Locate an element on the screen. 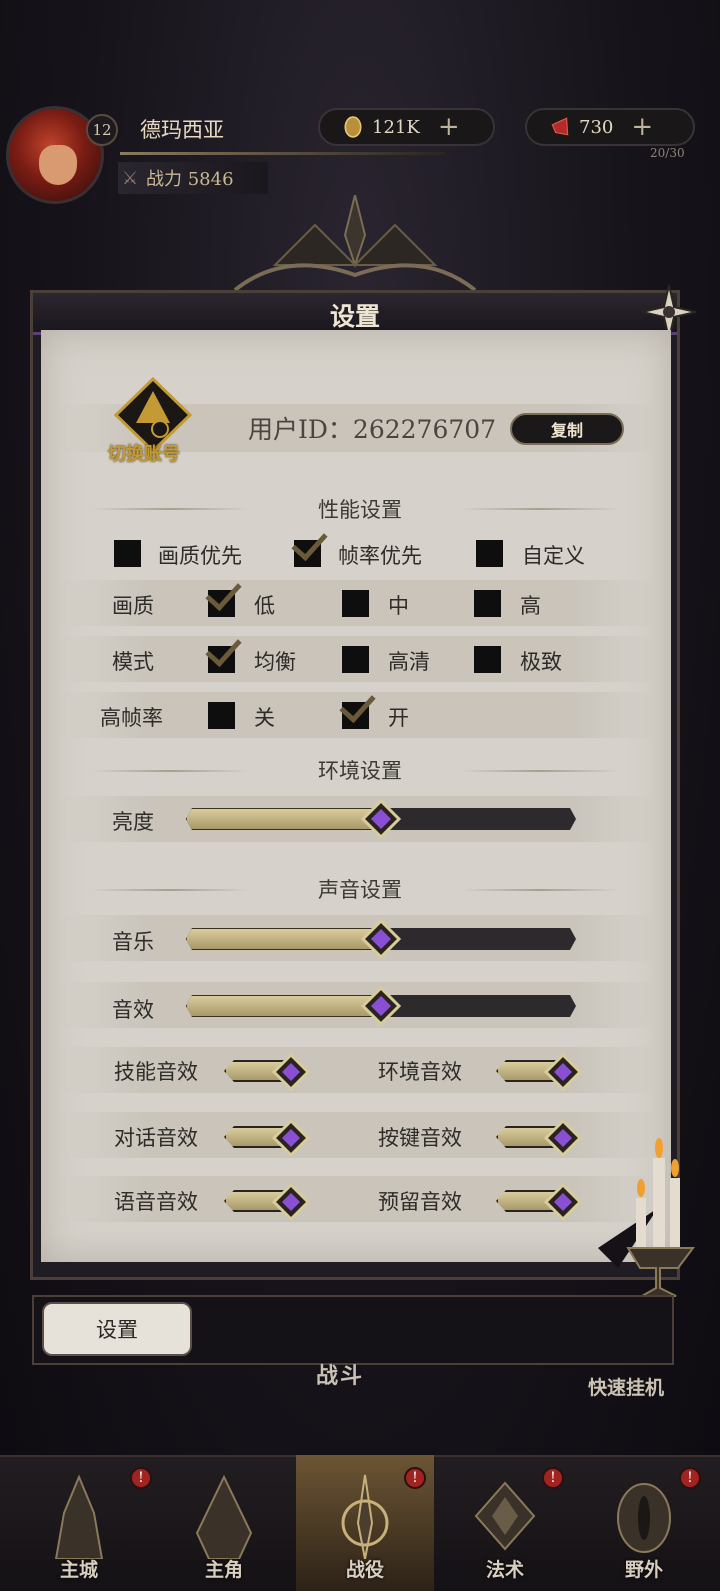  spell-compass-icon is located at coordinates (505, 1516).